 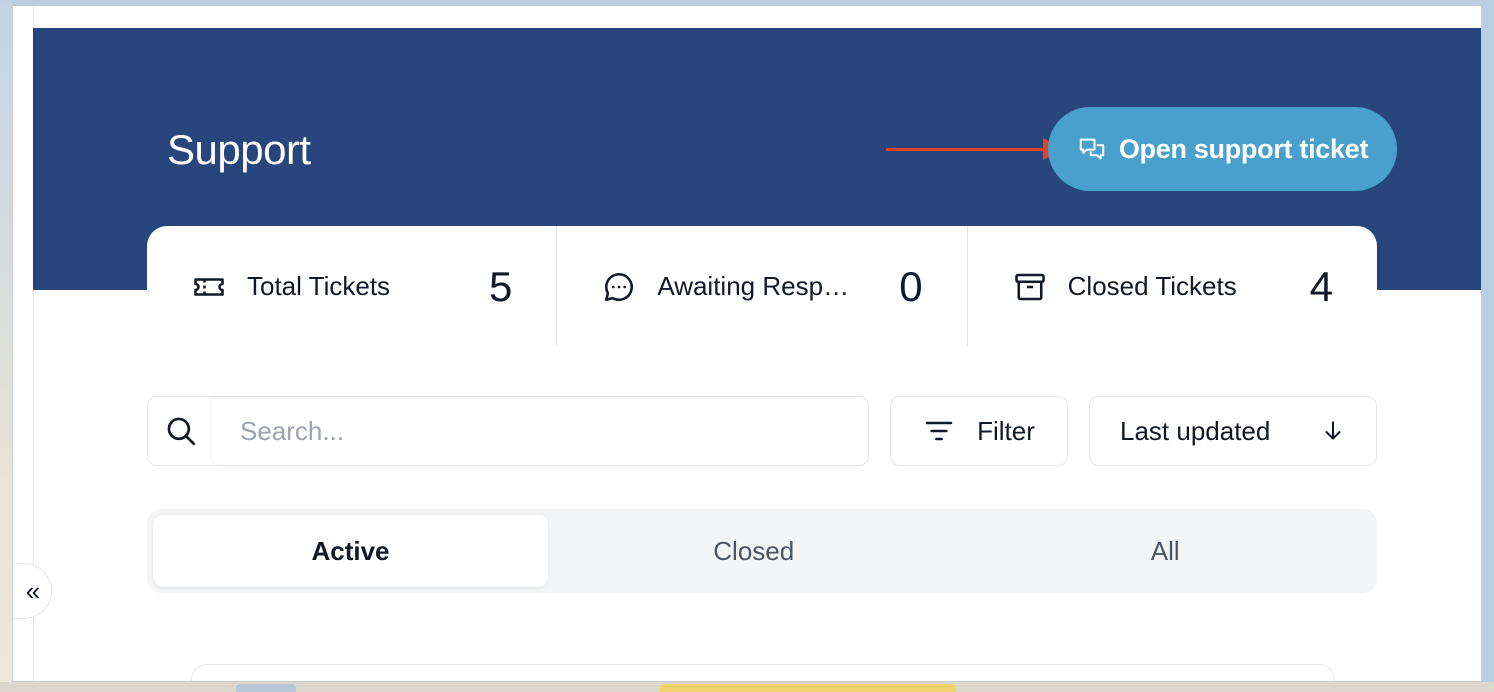 What do you see at coordinates (619, 286) in the screenshot?
I see `message-bubble-icon` at bounding box center [619, 286].